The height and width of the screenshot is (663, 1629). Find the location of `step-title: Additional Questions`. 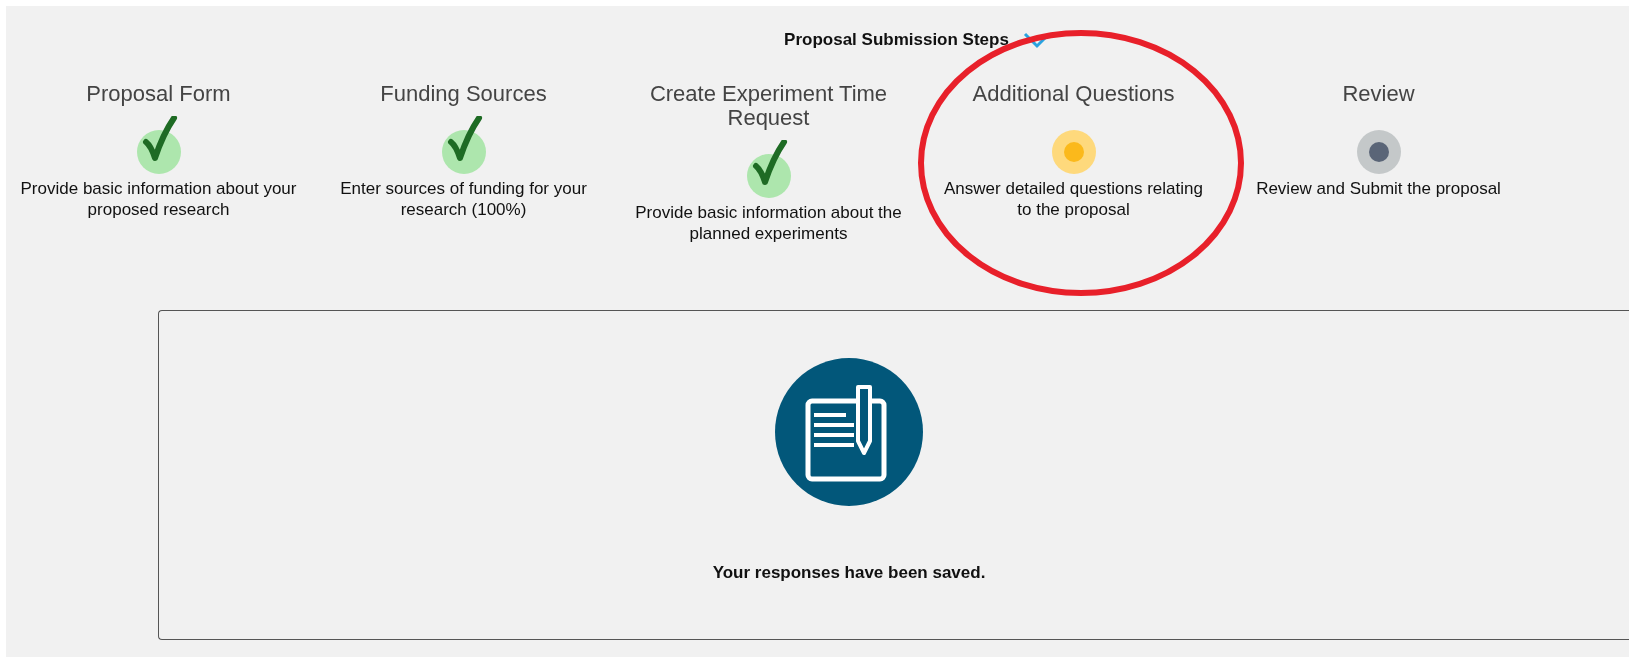

step-title: Additional Questions is located at coordinates (1073, 94).